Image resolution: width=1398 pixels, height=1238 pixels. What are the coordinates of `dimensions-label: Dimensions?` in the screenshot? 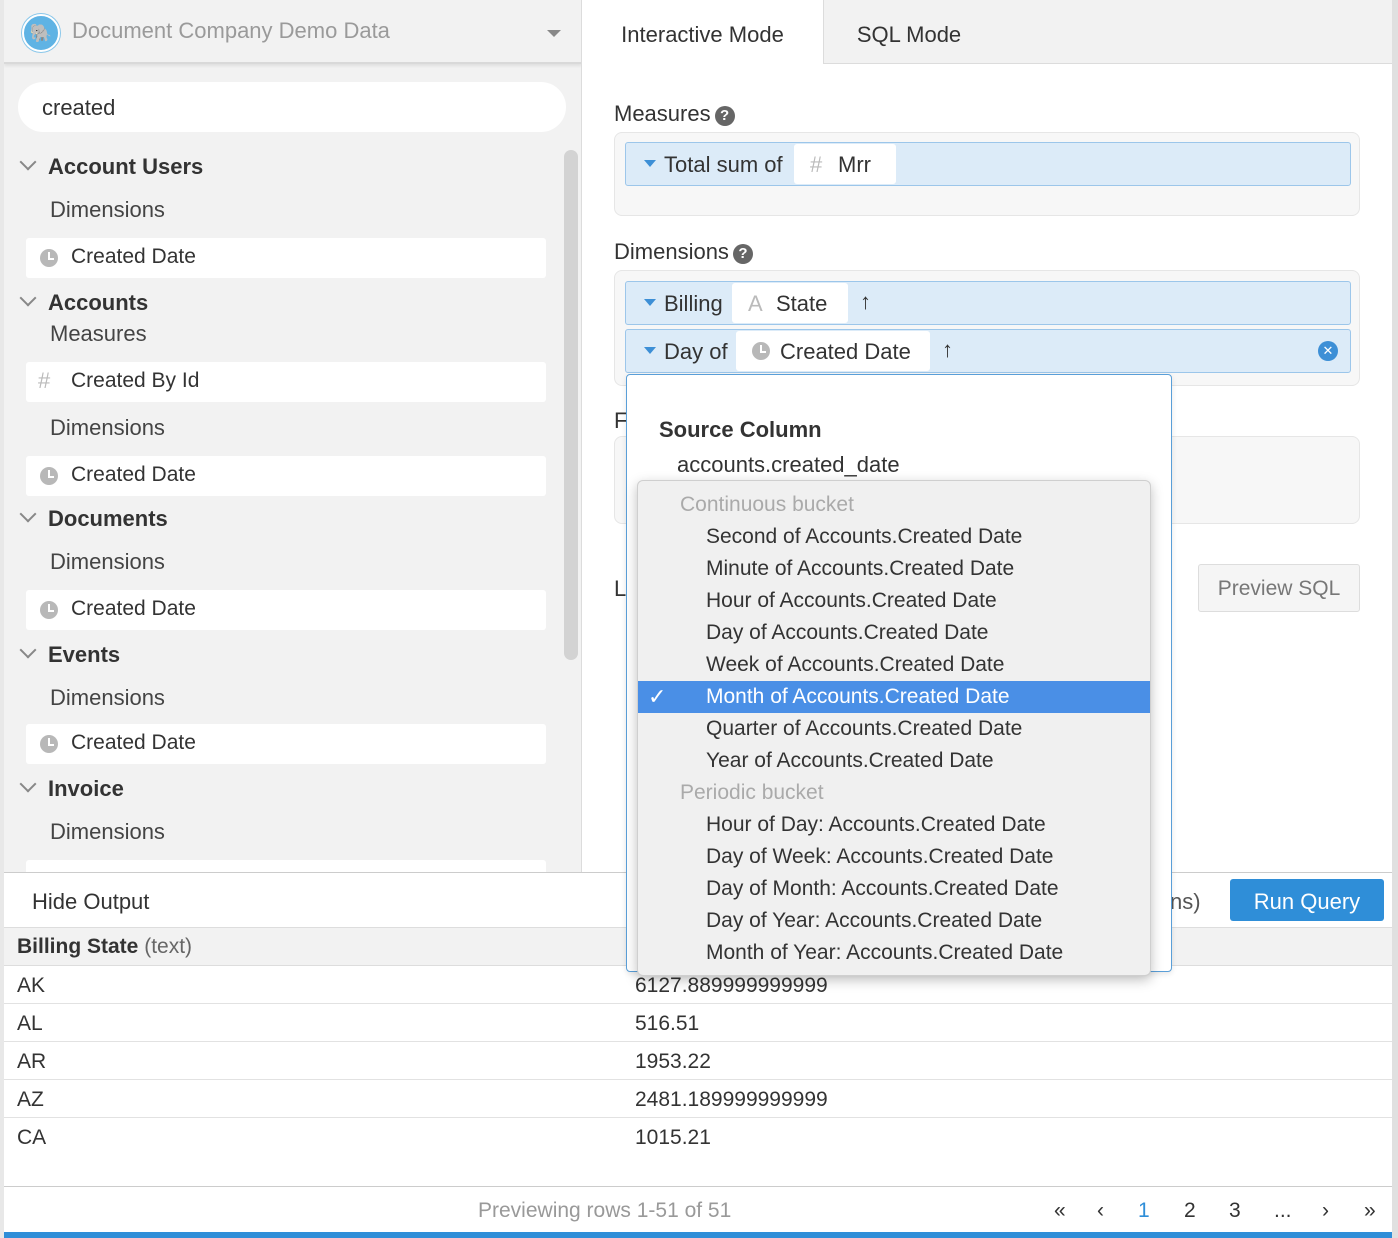 It's located at (683, 252).